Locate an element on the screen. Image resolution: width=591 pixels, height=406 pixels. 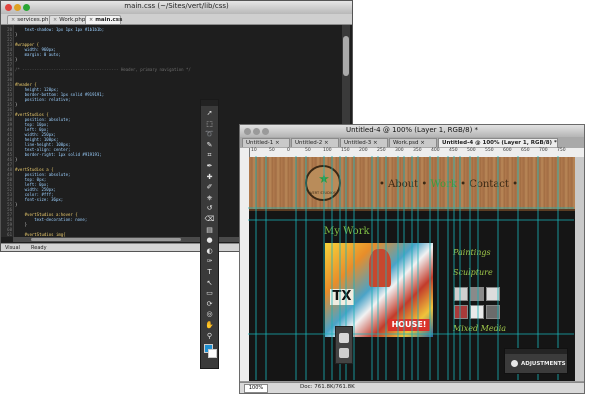
ruler-label: 500 is located at coordinates (471, 150).